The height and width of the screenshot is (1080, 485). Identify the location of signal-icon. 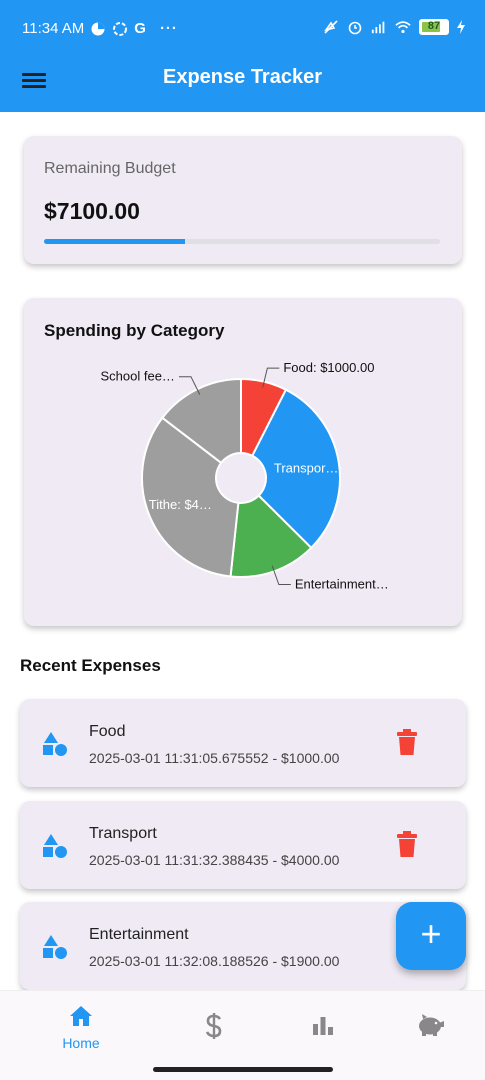
(378, 27).